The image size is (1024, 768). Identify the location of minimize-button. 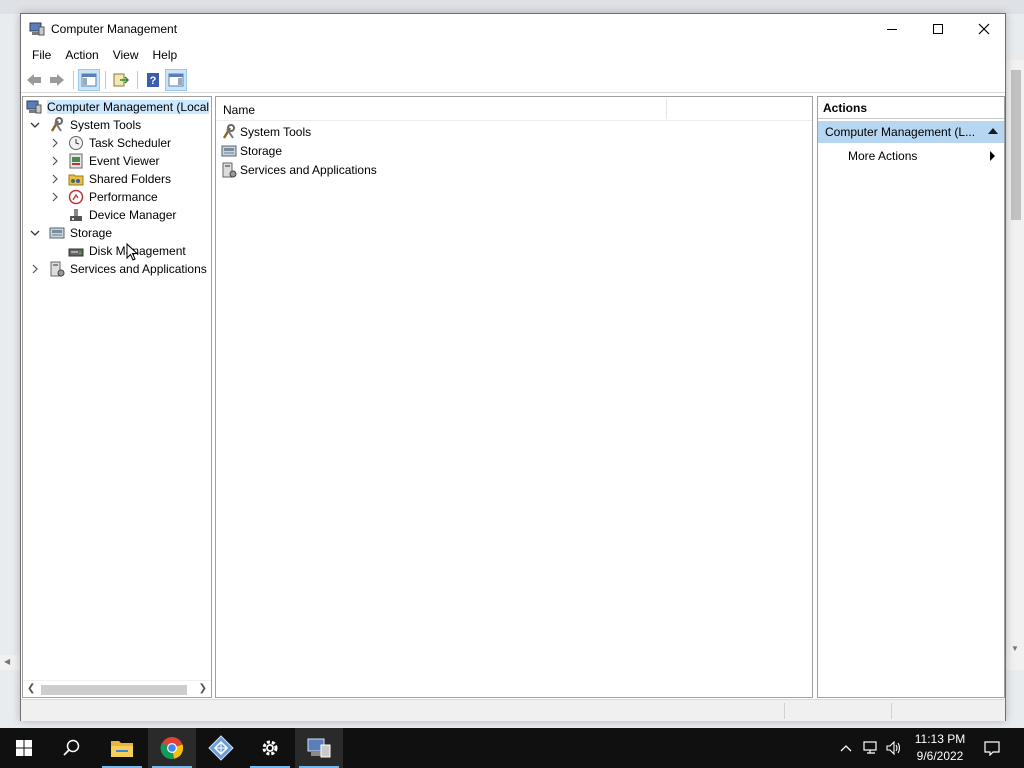
(892, 29).